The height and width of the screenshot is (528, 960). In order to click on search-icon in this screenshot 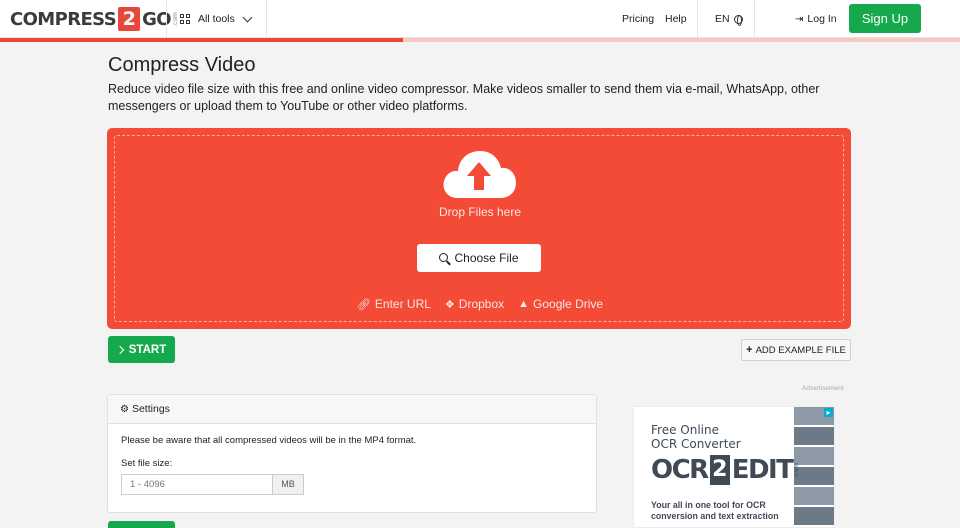, I will do `click(444, 257)`.